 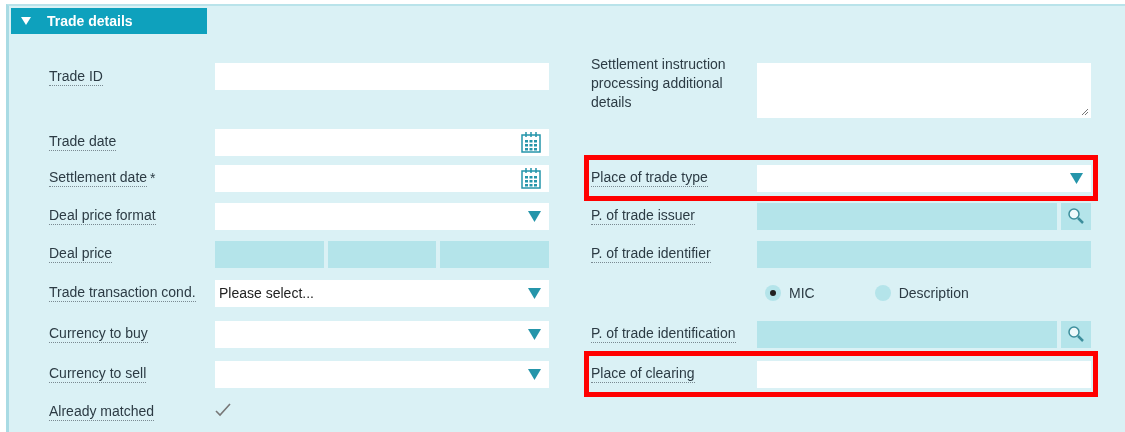 I want to click on check-icon, so click(x=223, y=410).